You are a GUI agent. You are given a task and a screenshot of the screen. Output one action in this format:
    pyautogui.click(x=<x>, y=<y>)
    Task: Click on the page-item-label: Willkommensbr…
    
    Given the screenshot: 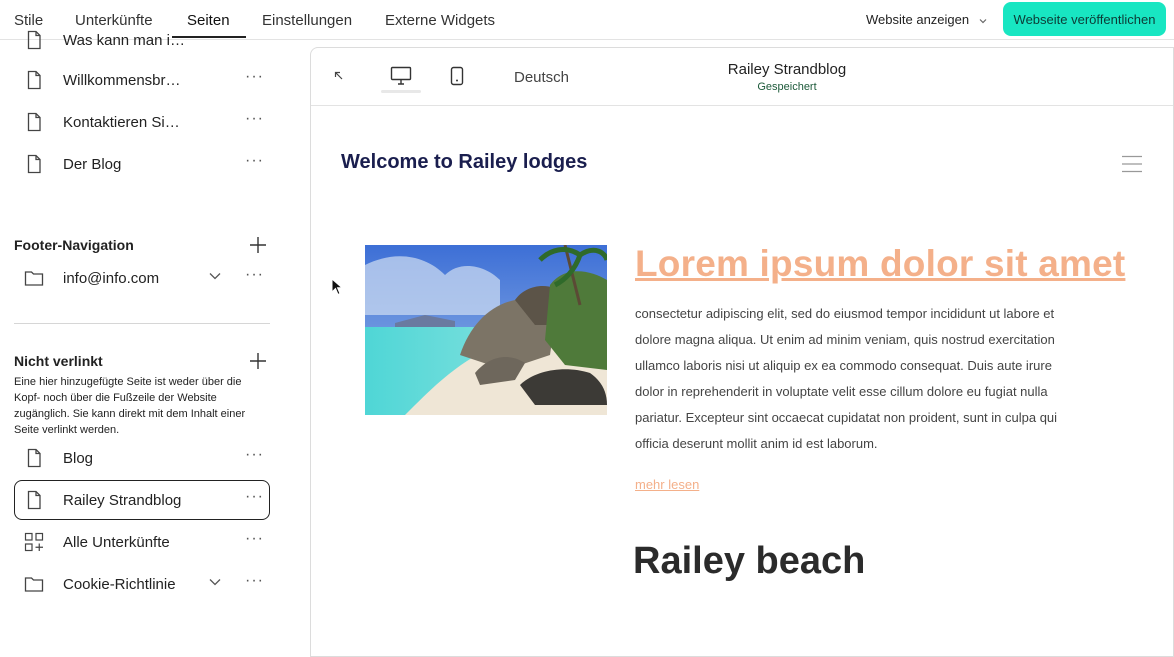 What is the action you would take?
    pyautogui.click(x=122, y=80)
    